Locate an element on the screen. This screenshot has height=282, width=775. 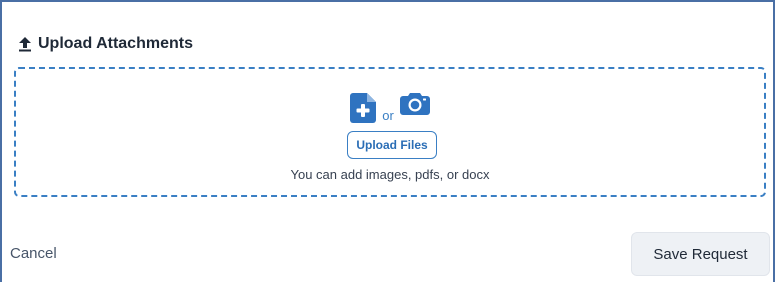
upload-arrow-icon is located at coordinates (25, 44).